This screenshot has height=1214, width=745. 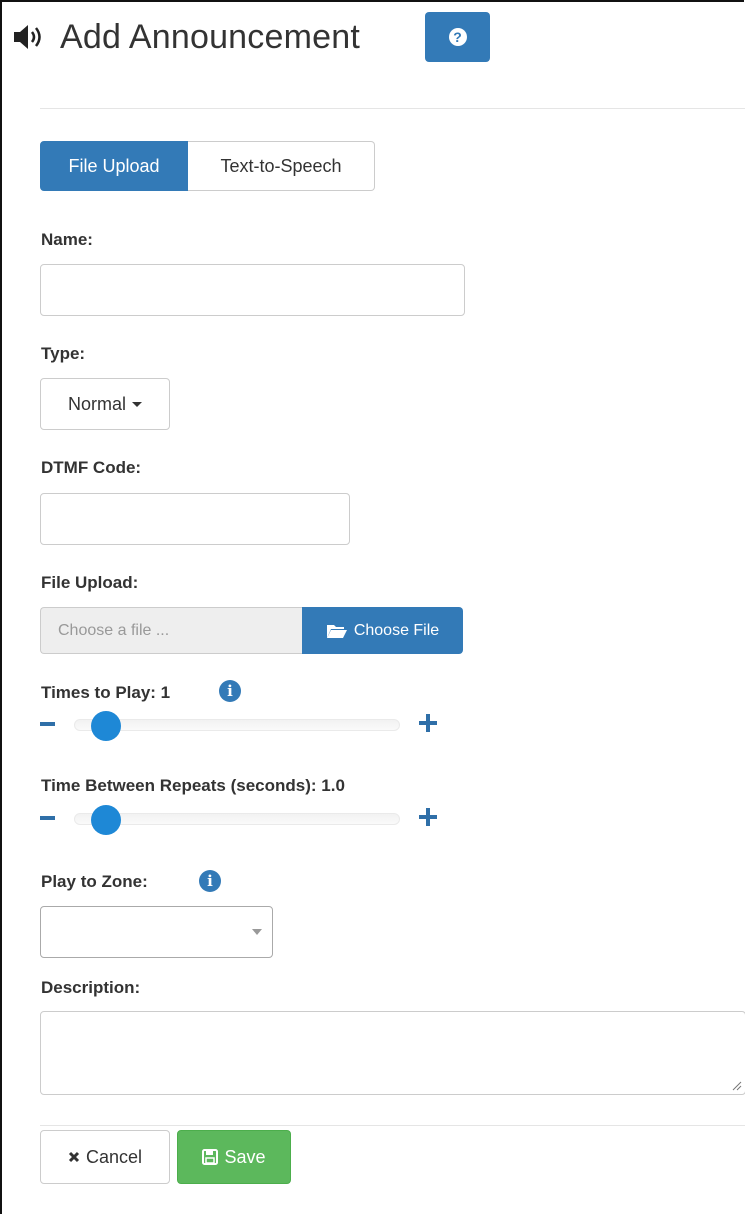 I want to click on cancel-label: Cancel, so click(x=114, y=1156).